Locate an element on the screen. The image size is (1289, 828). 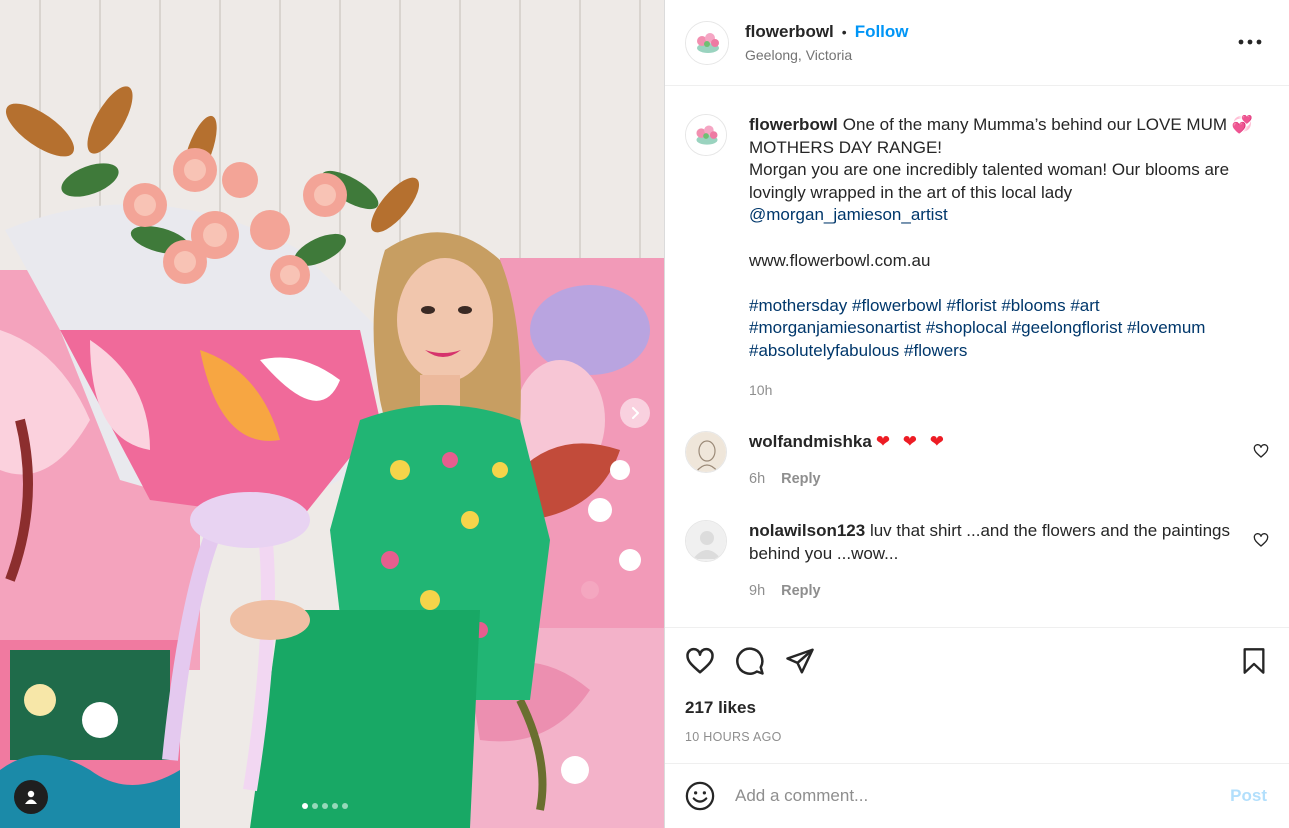
hashtag-link: #mothersday is located at coordinates (798, 305).